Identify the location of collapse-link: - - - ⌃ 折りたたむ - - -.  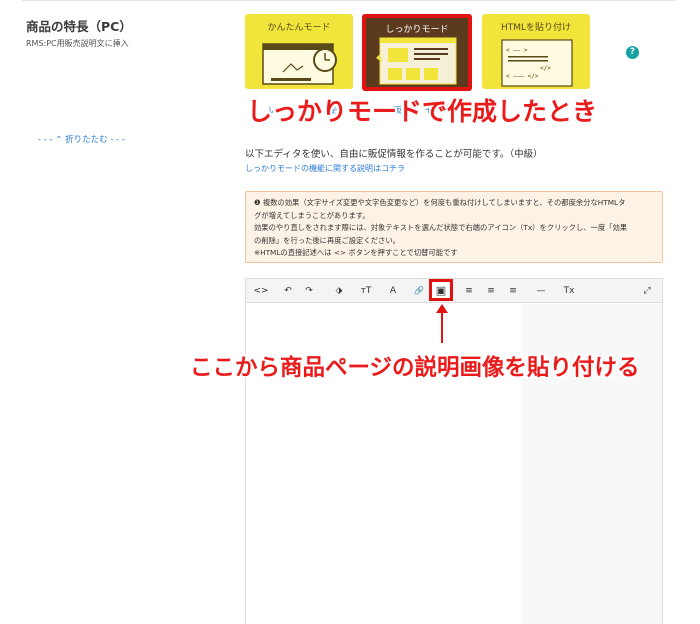
(81, 139).